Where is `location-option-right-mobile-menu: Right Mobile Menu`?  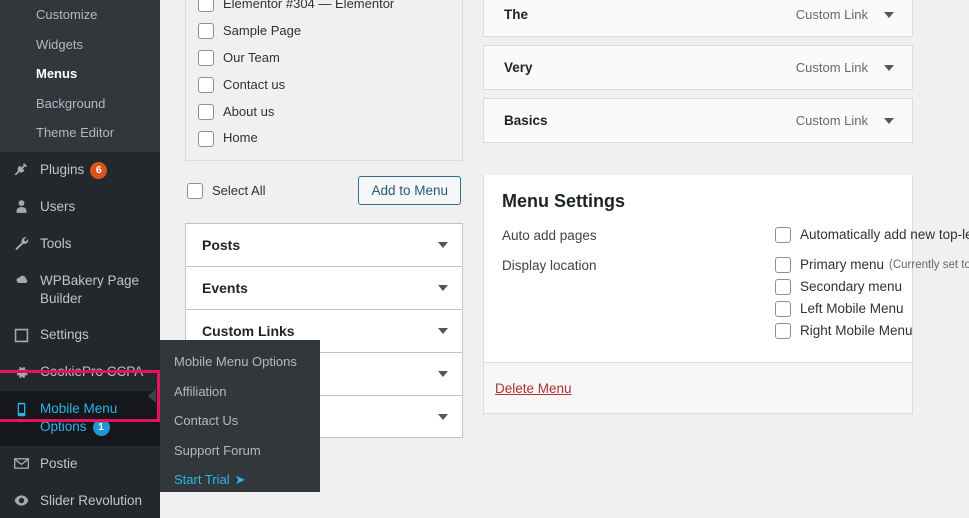
location-option-right-mobile-menu: Right Mobile Menu is located at coordinates (872, 330).